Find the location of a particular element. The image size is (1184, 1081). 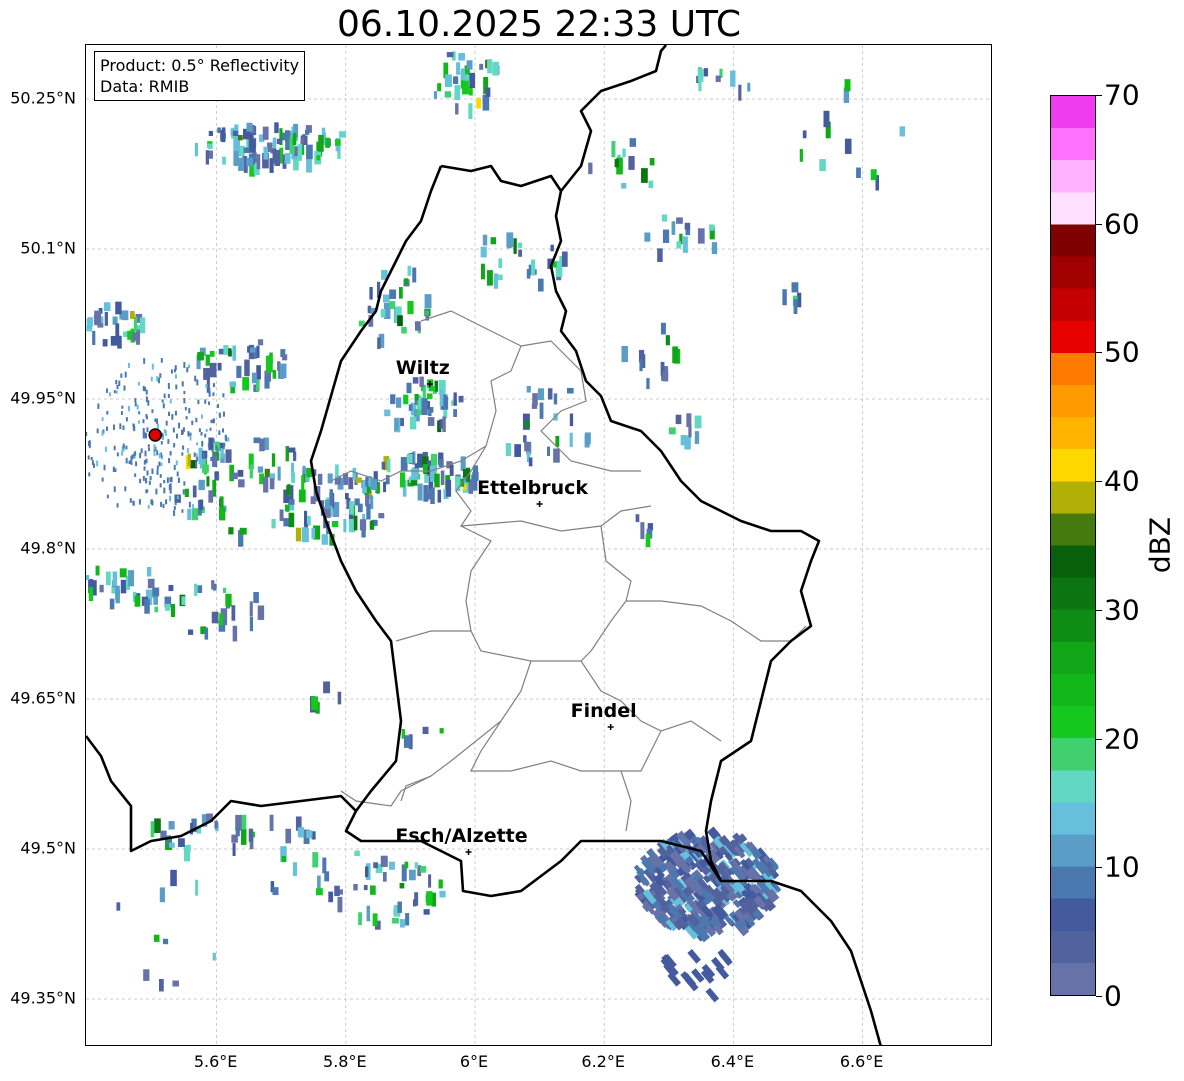

colorbar-tick-mark is located at coordinates (1099, 610).